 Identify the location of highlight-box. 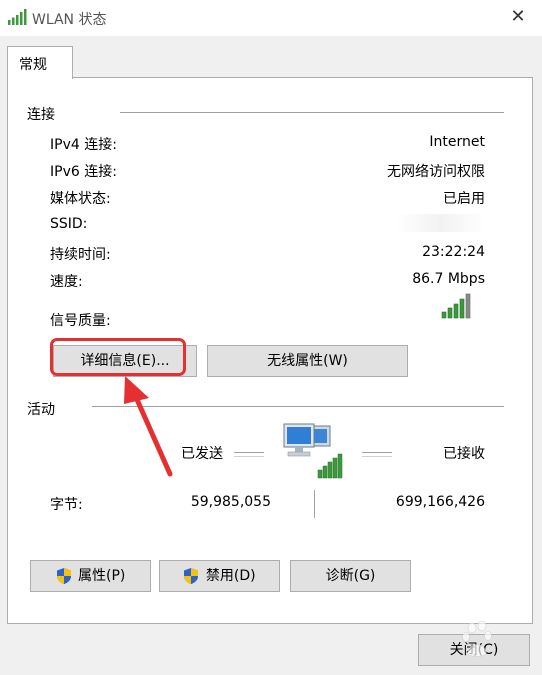
(118, 357).